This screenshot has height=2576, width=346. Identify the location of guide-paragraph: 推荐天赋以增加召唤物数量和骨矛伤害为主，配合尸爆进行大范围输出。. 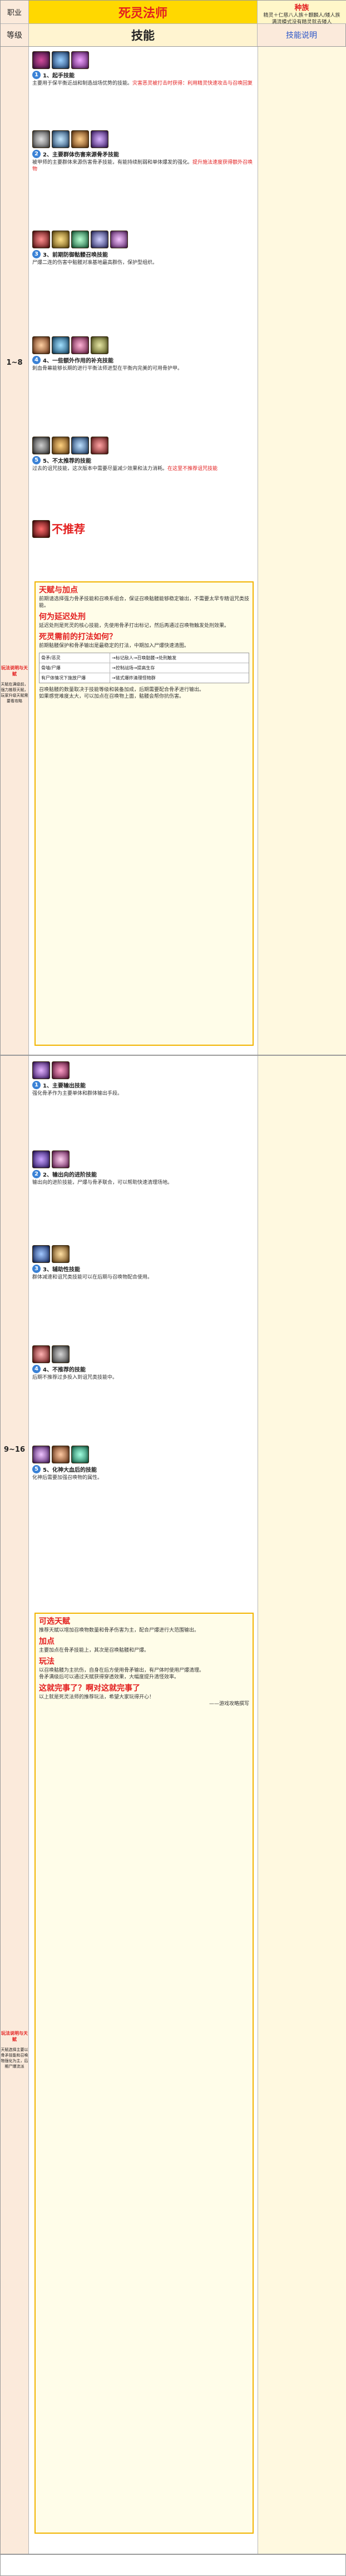
(119, 1630).